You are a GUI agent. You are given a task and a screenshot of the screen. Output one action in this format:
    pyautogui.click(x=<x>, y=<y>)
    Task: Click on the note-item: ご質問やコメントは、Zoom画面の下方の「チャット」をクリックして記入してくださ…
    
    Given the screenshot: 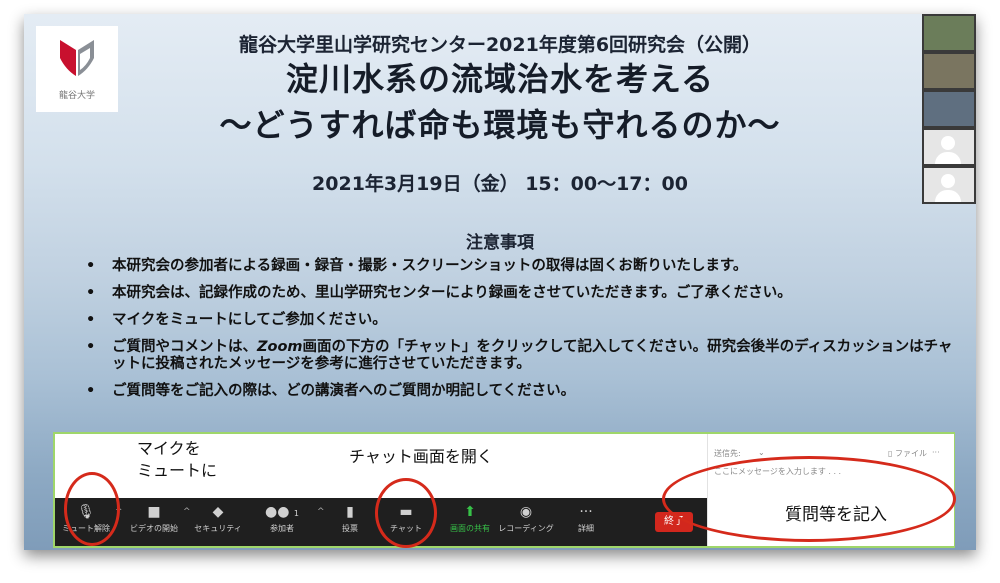 What is the action you would take?
    pyautogui.click(x=521, y=356)
    